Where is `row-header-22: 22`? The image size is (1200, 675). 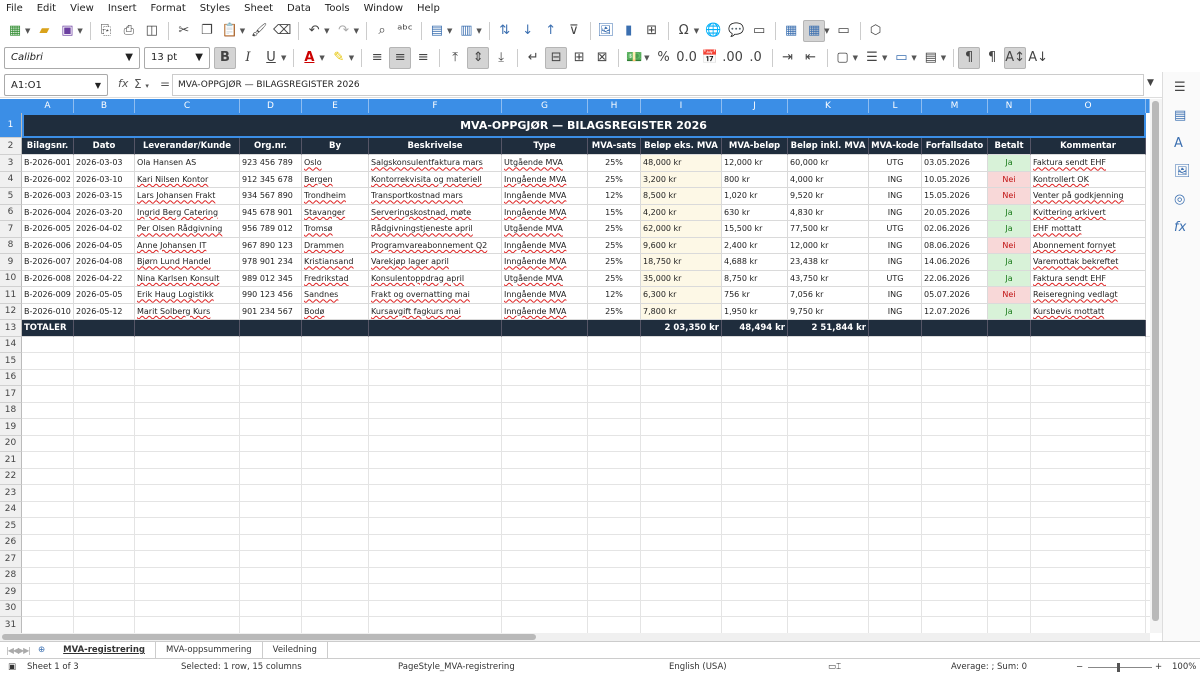
row-header-22: 22 is located at coordinates (11, 476).